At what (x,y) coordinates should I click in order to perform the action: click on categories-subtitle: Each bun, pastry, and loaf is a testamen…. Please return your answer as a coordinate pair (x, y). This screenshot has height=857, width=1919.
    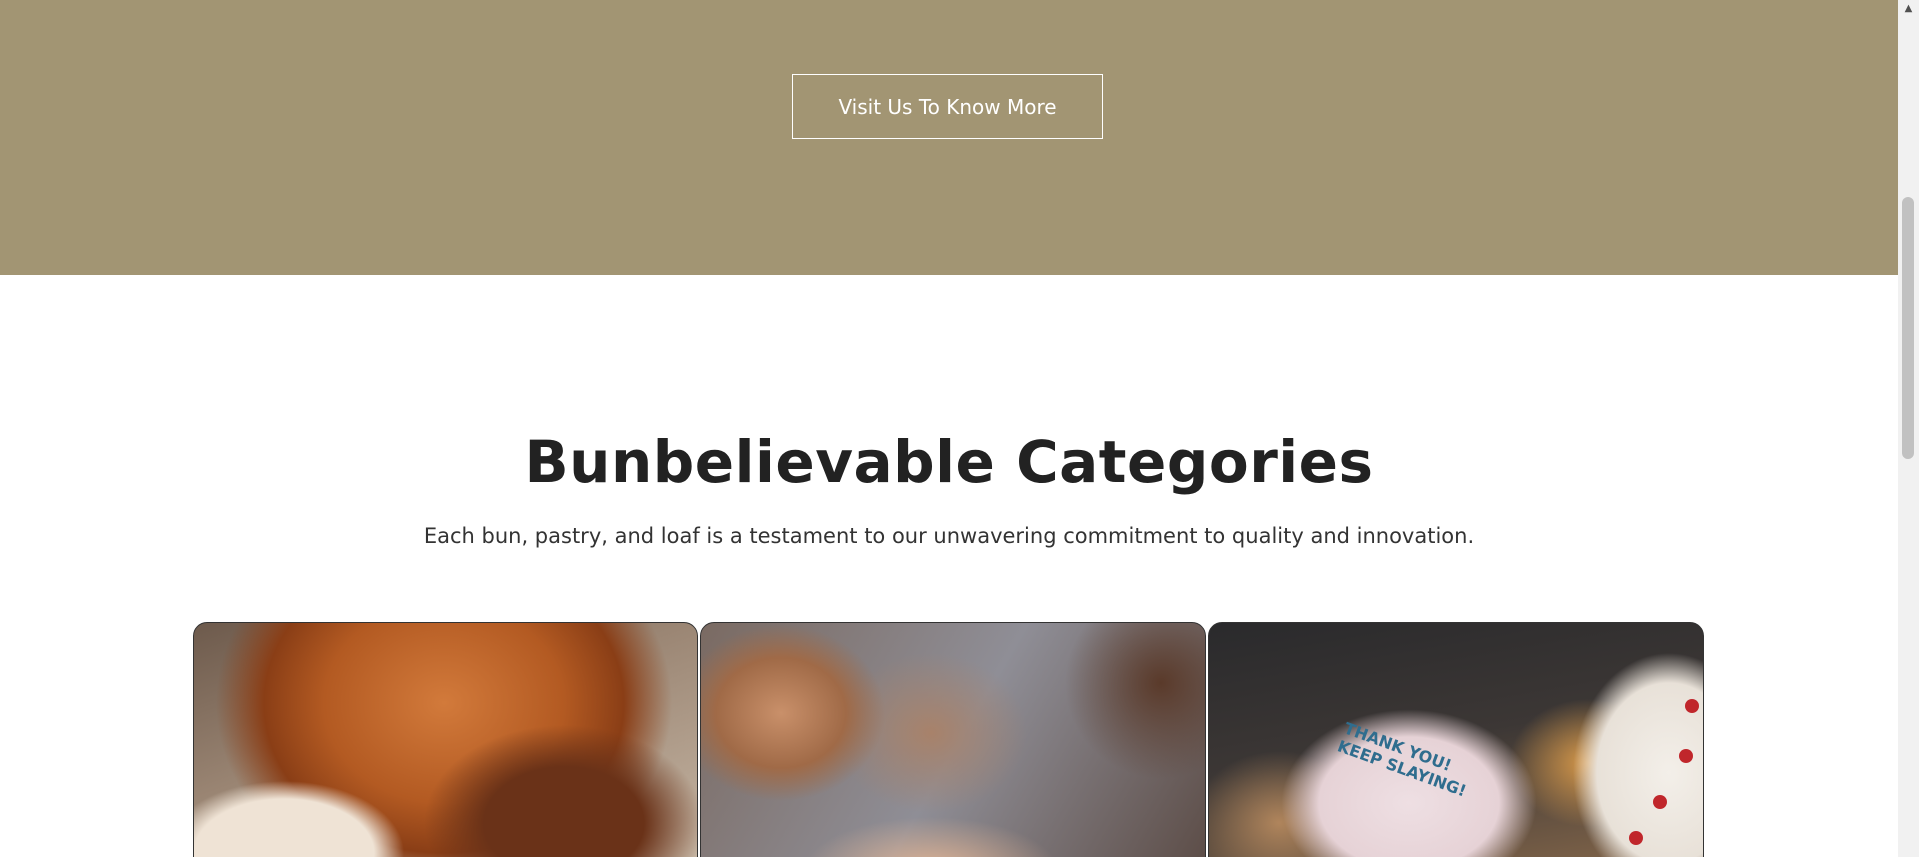
    Looking at the image, I should click on (949, 536).